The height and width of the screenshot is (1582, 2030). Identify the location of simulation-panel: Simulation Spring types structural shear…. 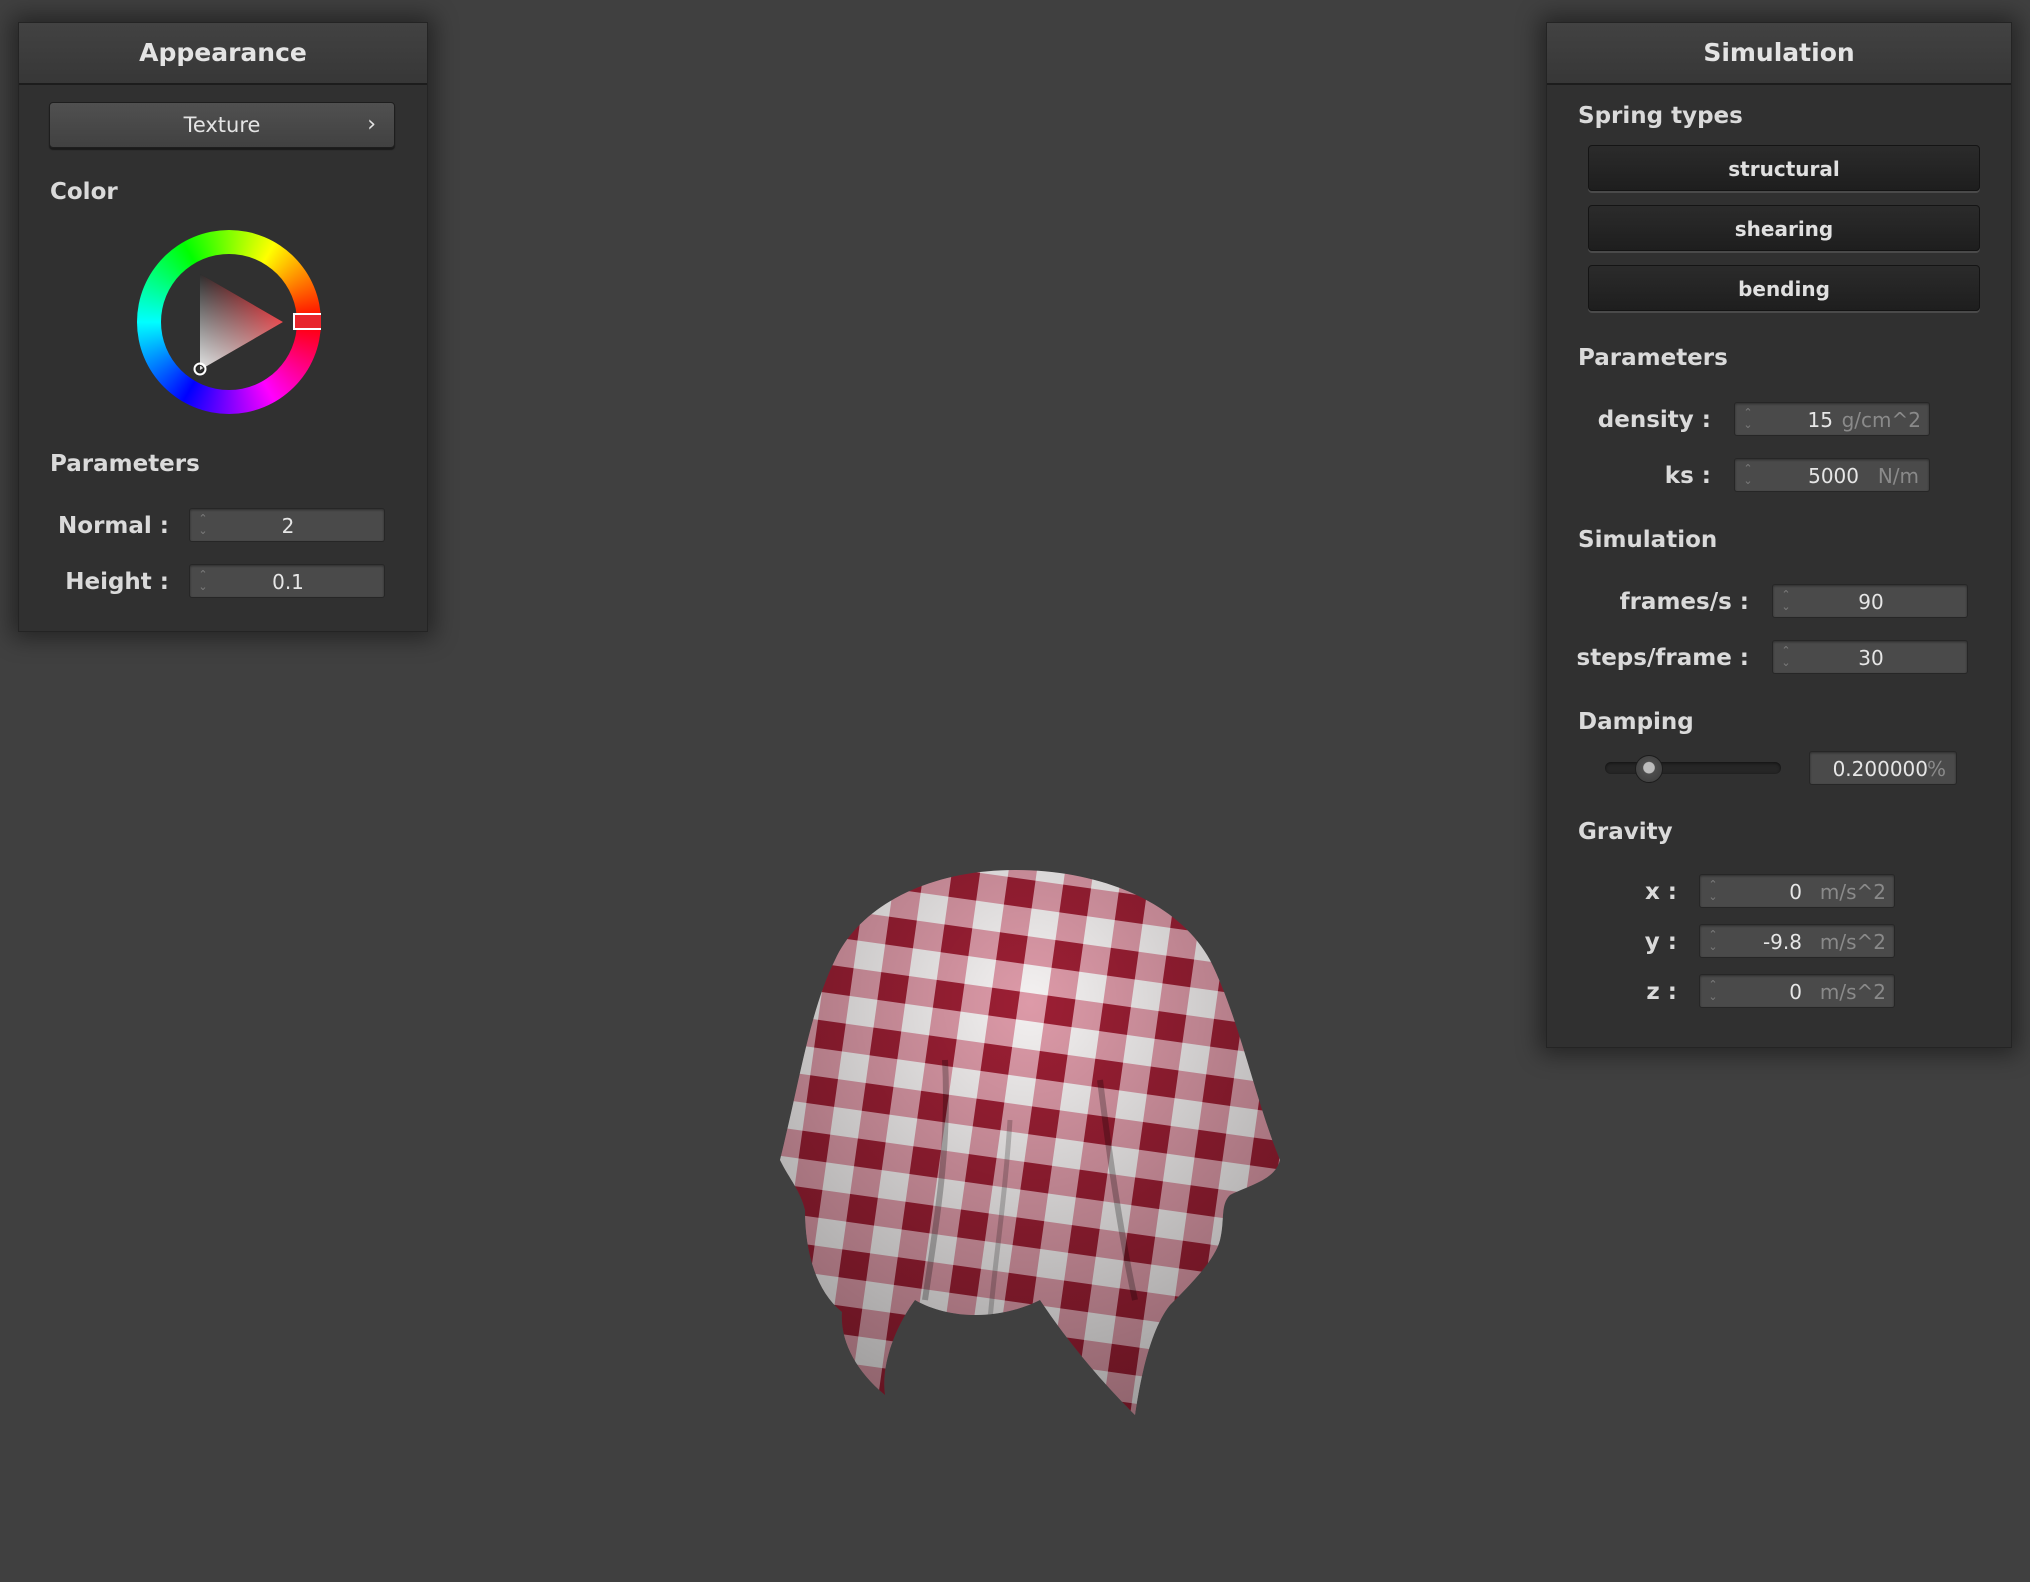
(1779, 535).